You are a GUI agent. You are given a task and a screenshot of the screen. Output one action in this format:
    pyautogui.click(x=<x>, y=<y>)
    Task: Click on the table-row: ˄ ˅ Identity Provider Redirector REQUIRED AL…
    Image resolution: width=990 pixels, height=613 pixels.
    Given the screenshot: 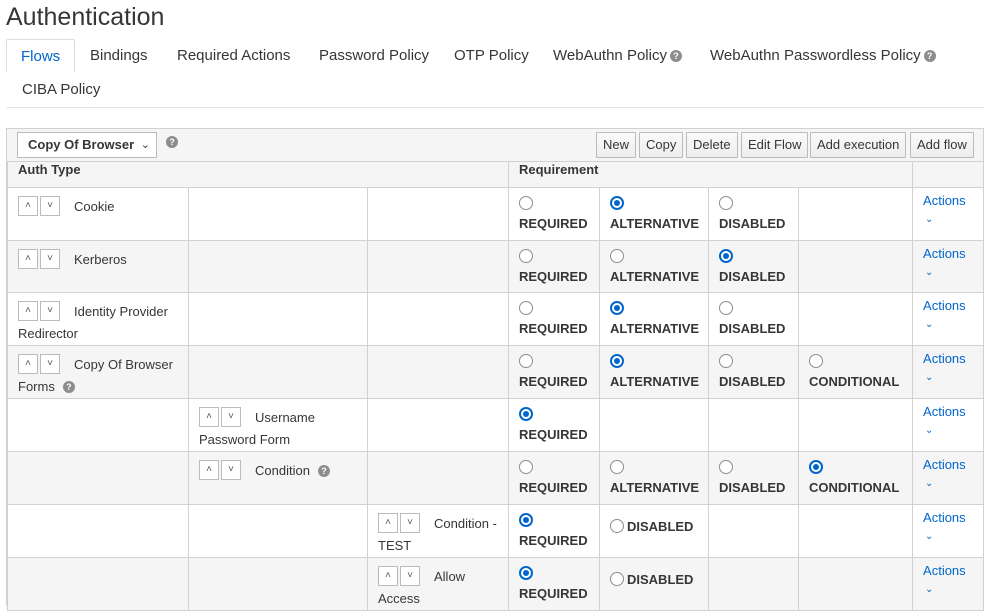 What is the action you would take?
    pyautogui.click(x=496, y=319)
    